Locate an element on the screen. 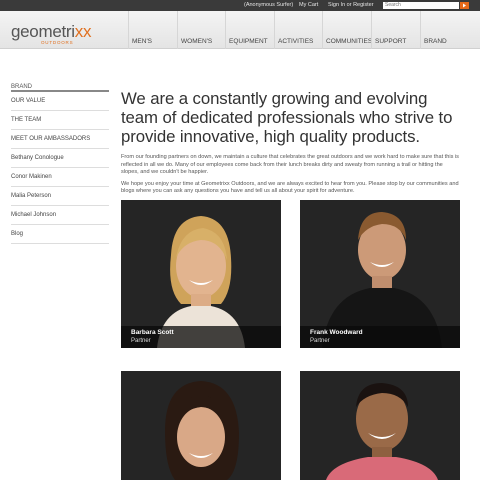 The width and height of the screenshot is (480, 480). nav-brand: BRAND is located at coordinates (444, 30).